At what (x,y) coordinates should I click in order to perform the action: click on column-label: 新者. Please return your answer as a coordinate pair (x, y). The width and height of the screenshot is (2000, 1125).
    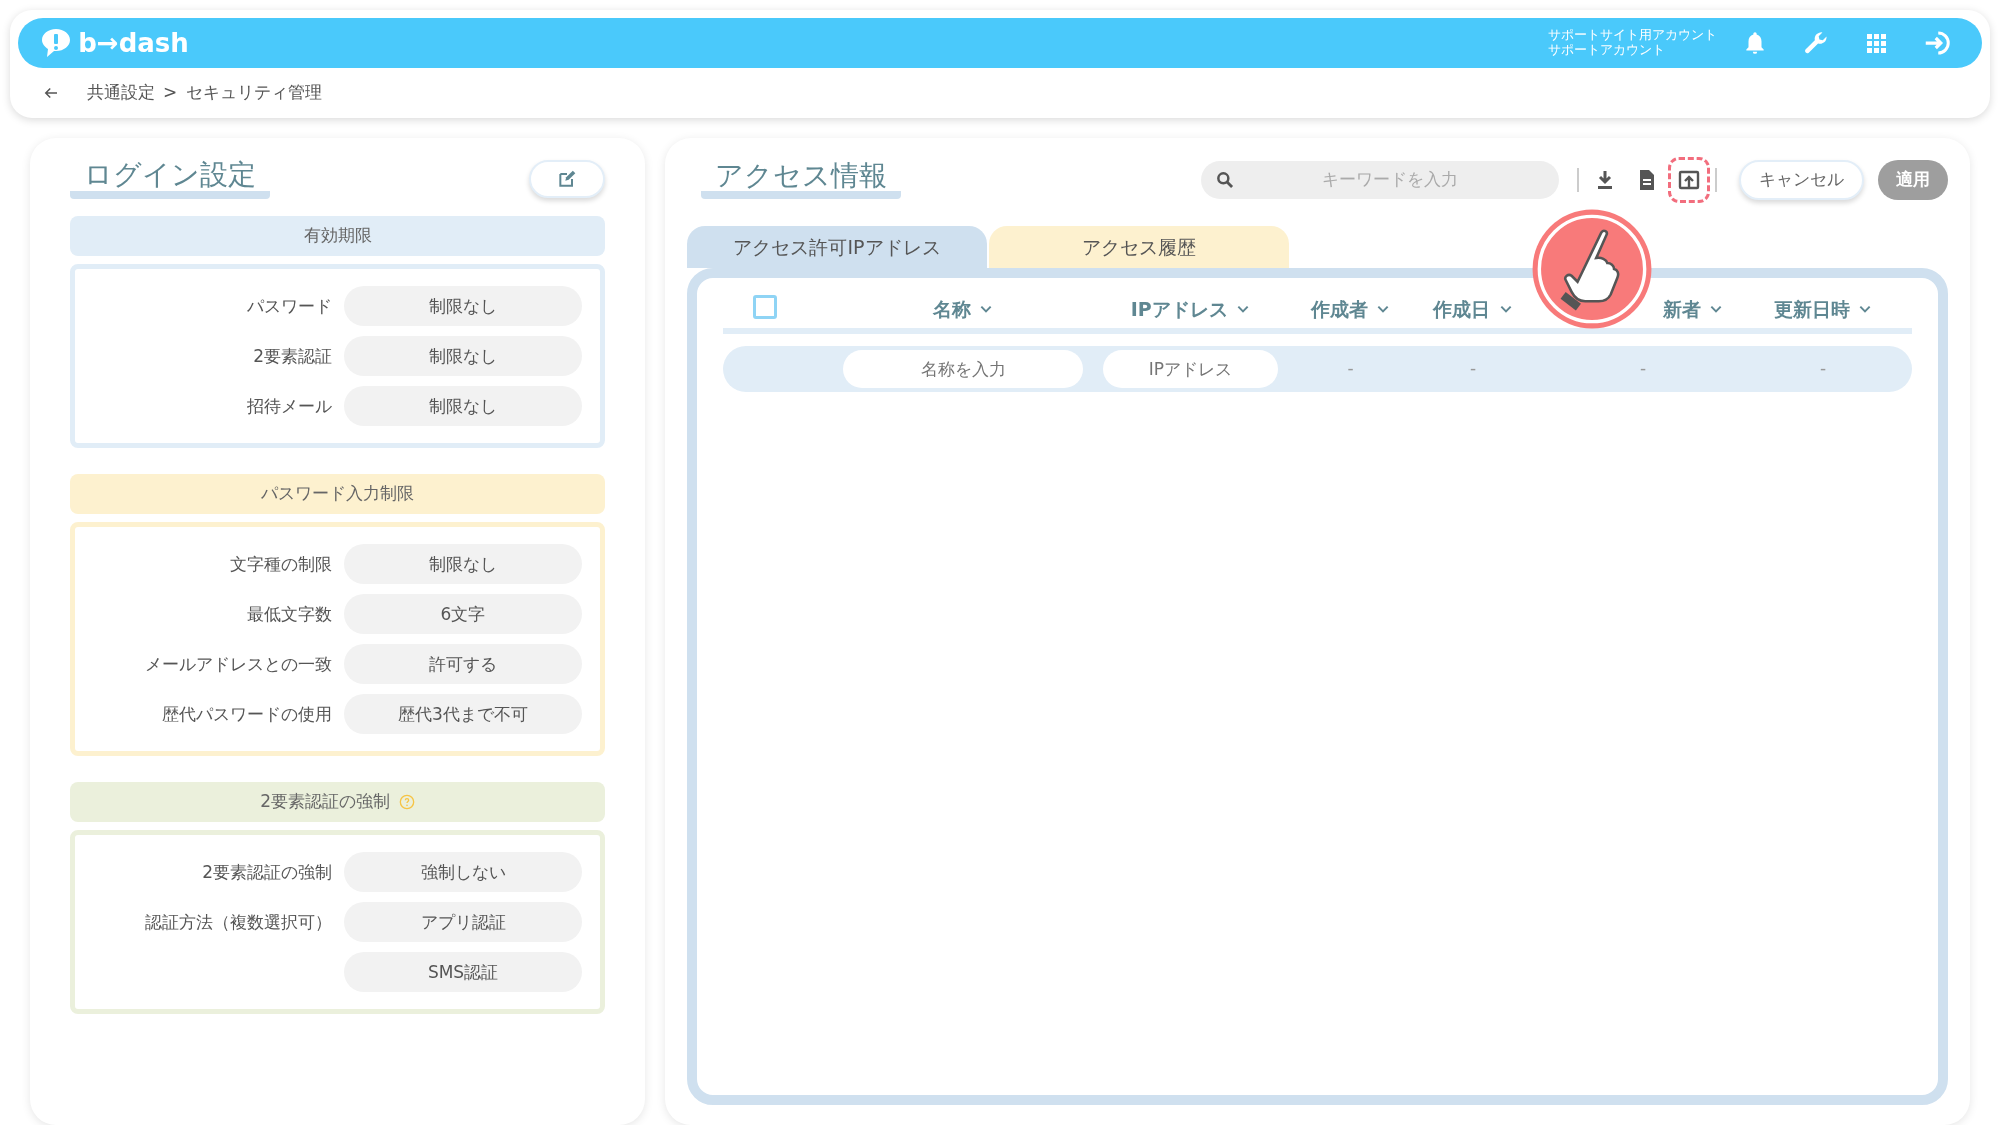
    Looking at the image, I should click on (1681, 309).